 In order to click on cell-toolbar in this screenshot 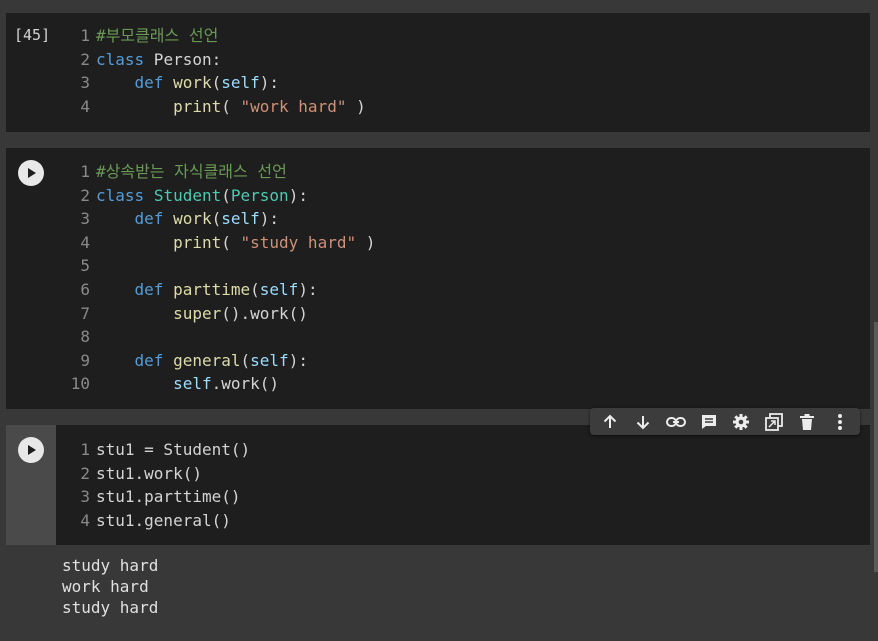, I will do `click(725, 421)`.